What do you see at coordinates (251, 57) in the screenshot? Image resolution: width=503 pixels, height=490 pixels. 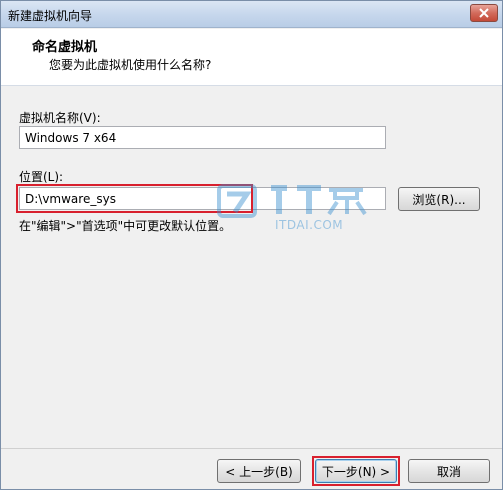 I see `wizard-header: 命名虚拟机 您要为此虚拟机使用什么名称?` at bounding box center [251, 57].